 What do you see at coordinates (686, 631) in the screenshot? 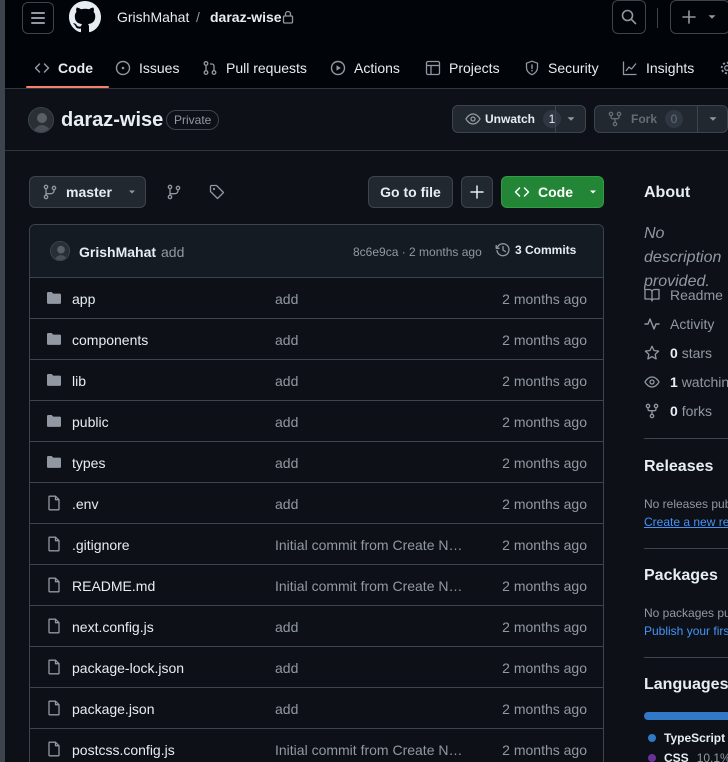
I see `publish-package-link: Publish your first package` at bounding box center [686, 631].